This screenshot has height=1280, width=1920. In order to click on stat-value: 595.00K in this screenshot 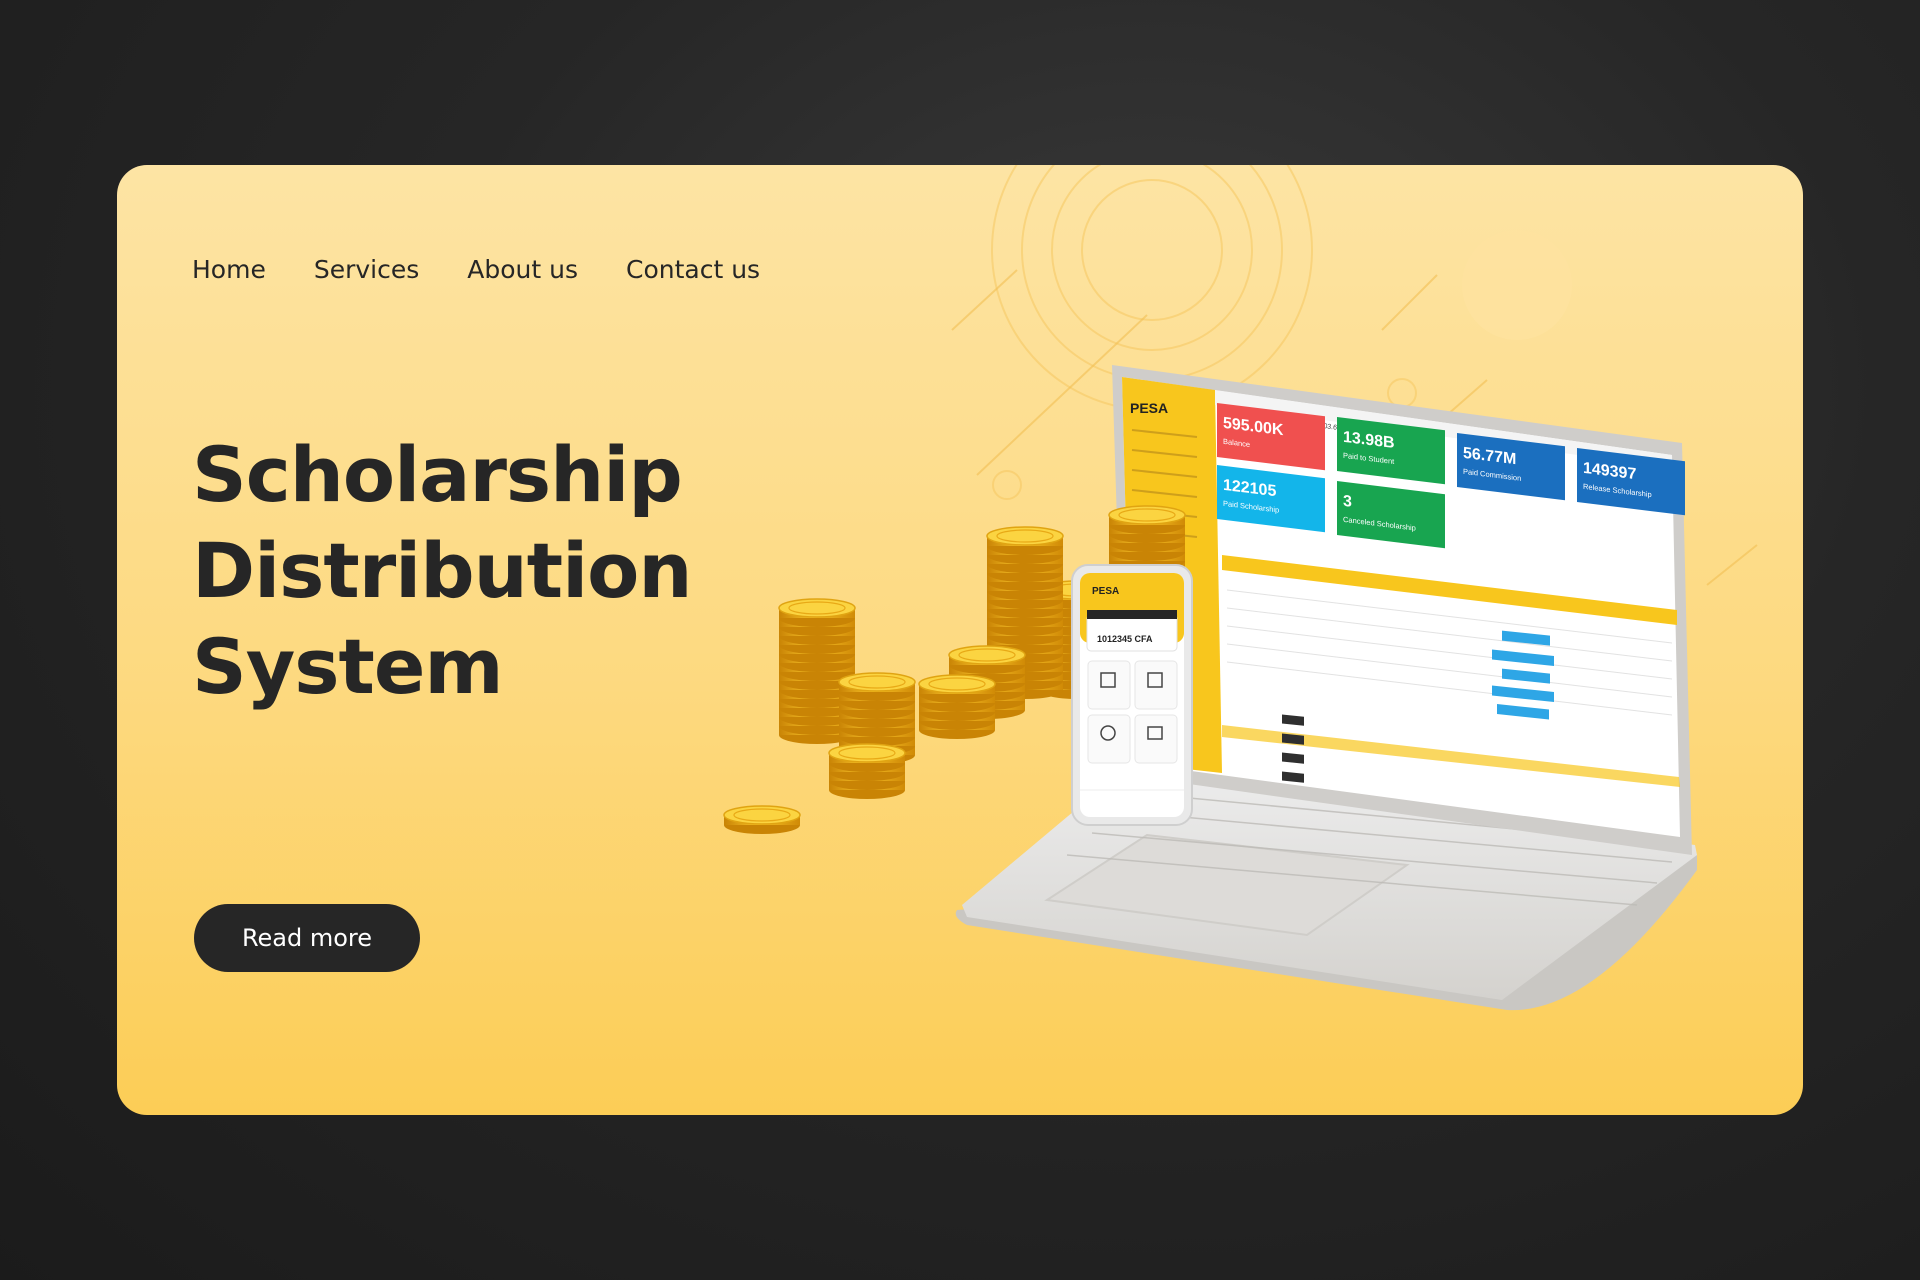, I will do `click(1253, 426)`.